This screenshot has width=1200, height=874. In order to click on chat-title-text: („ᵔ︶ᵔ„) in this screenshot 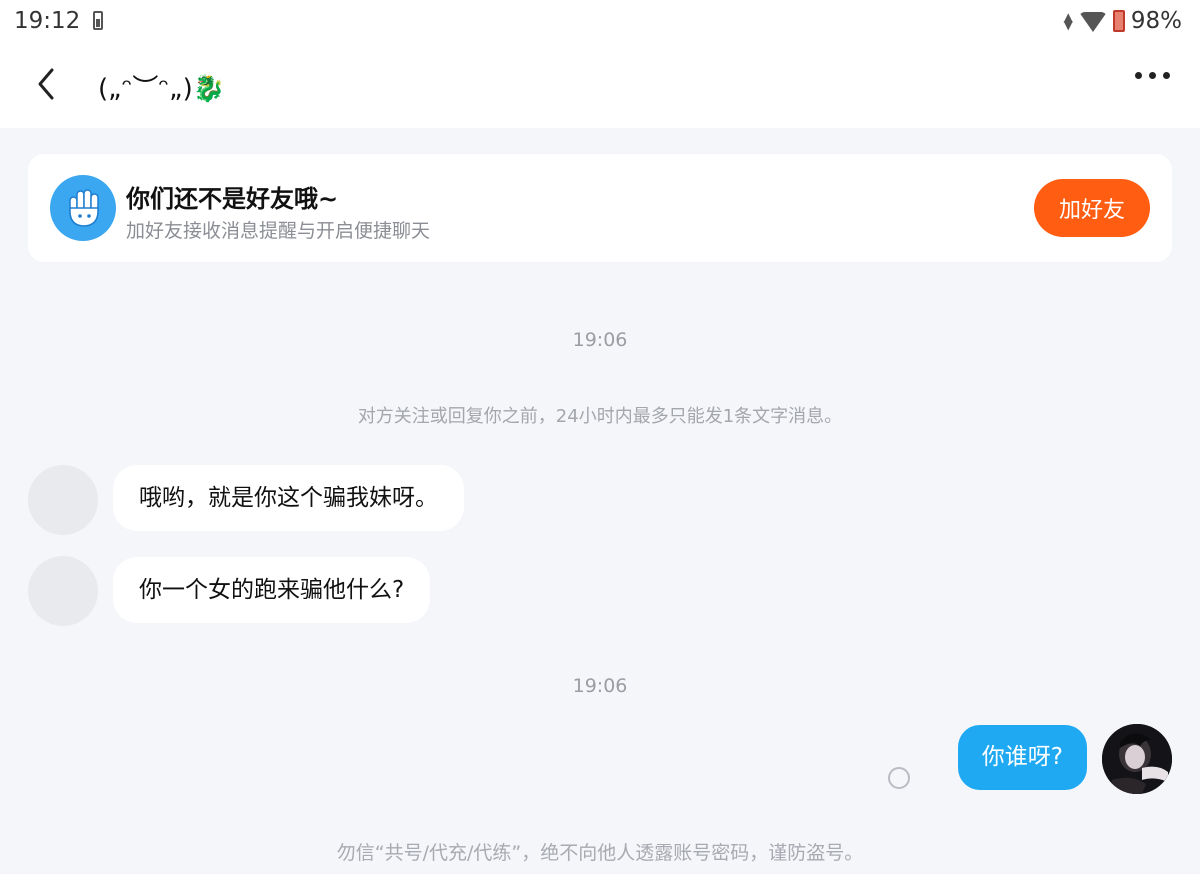, I will do `click(145, 89)`.